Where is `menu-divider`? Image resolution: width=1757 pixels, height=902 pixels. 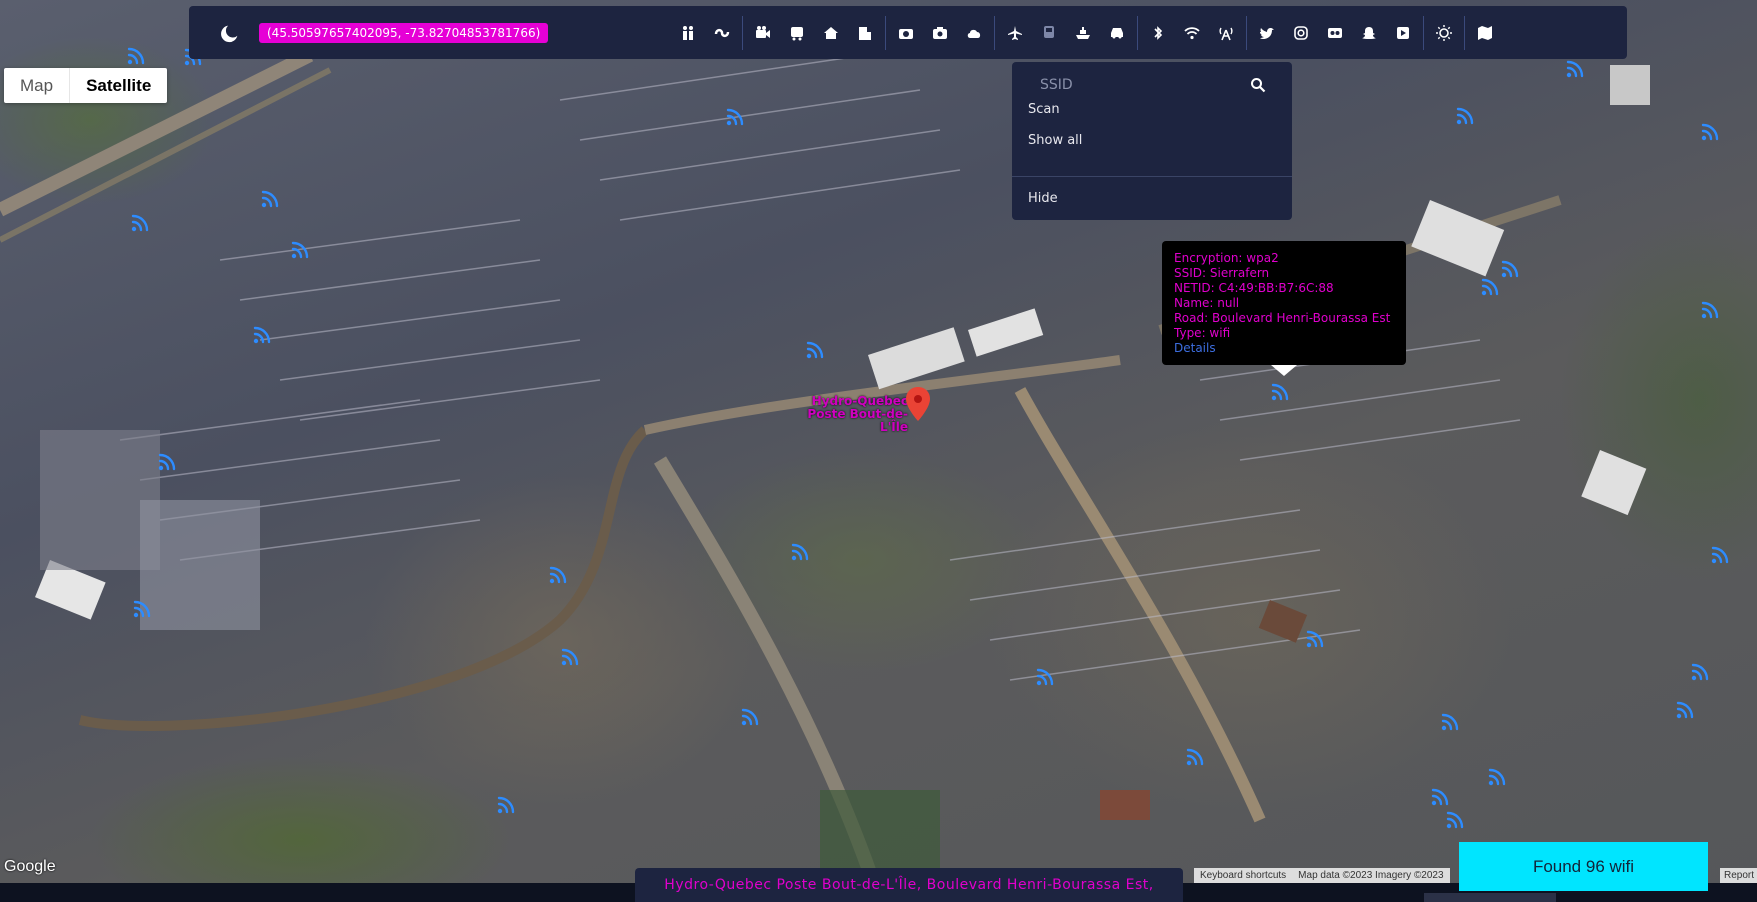 menu-divider is located at coordinates (1152, 176).